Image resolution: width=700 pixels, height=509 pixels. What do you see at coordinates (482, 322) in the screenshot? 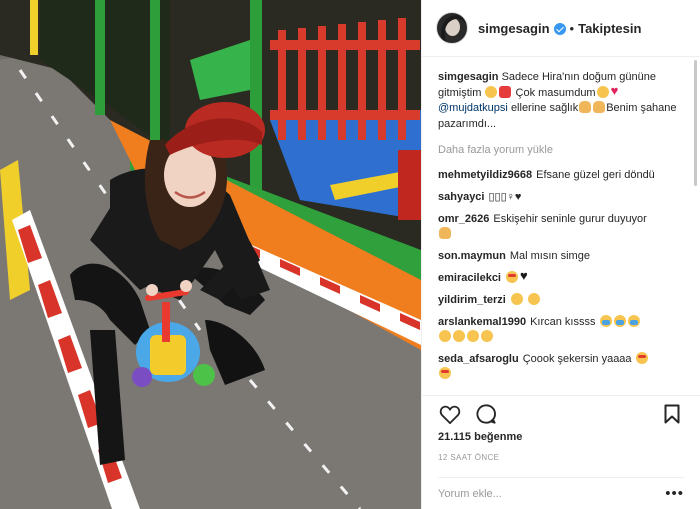
I see `comment-username: arslankemal1990` at bounding box center [482, 322].